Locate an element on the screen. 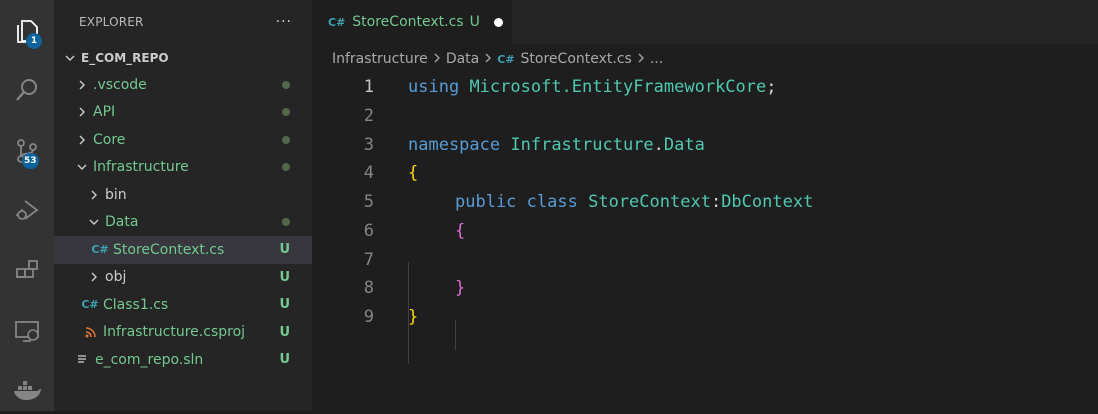 This screenshot has height=414, width=1098. tab-label: StoreContext.cs is located at coordinates (407, 22).